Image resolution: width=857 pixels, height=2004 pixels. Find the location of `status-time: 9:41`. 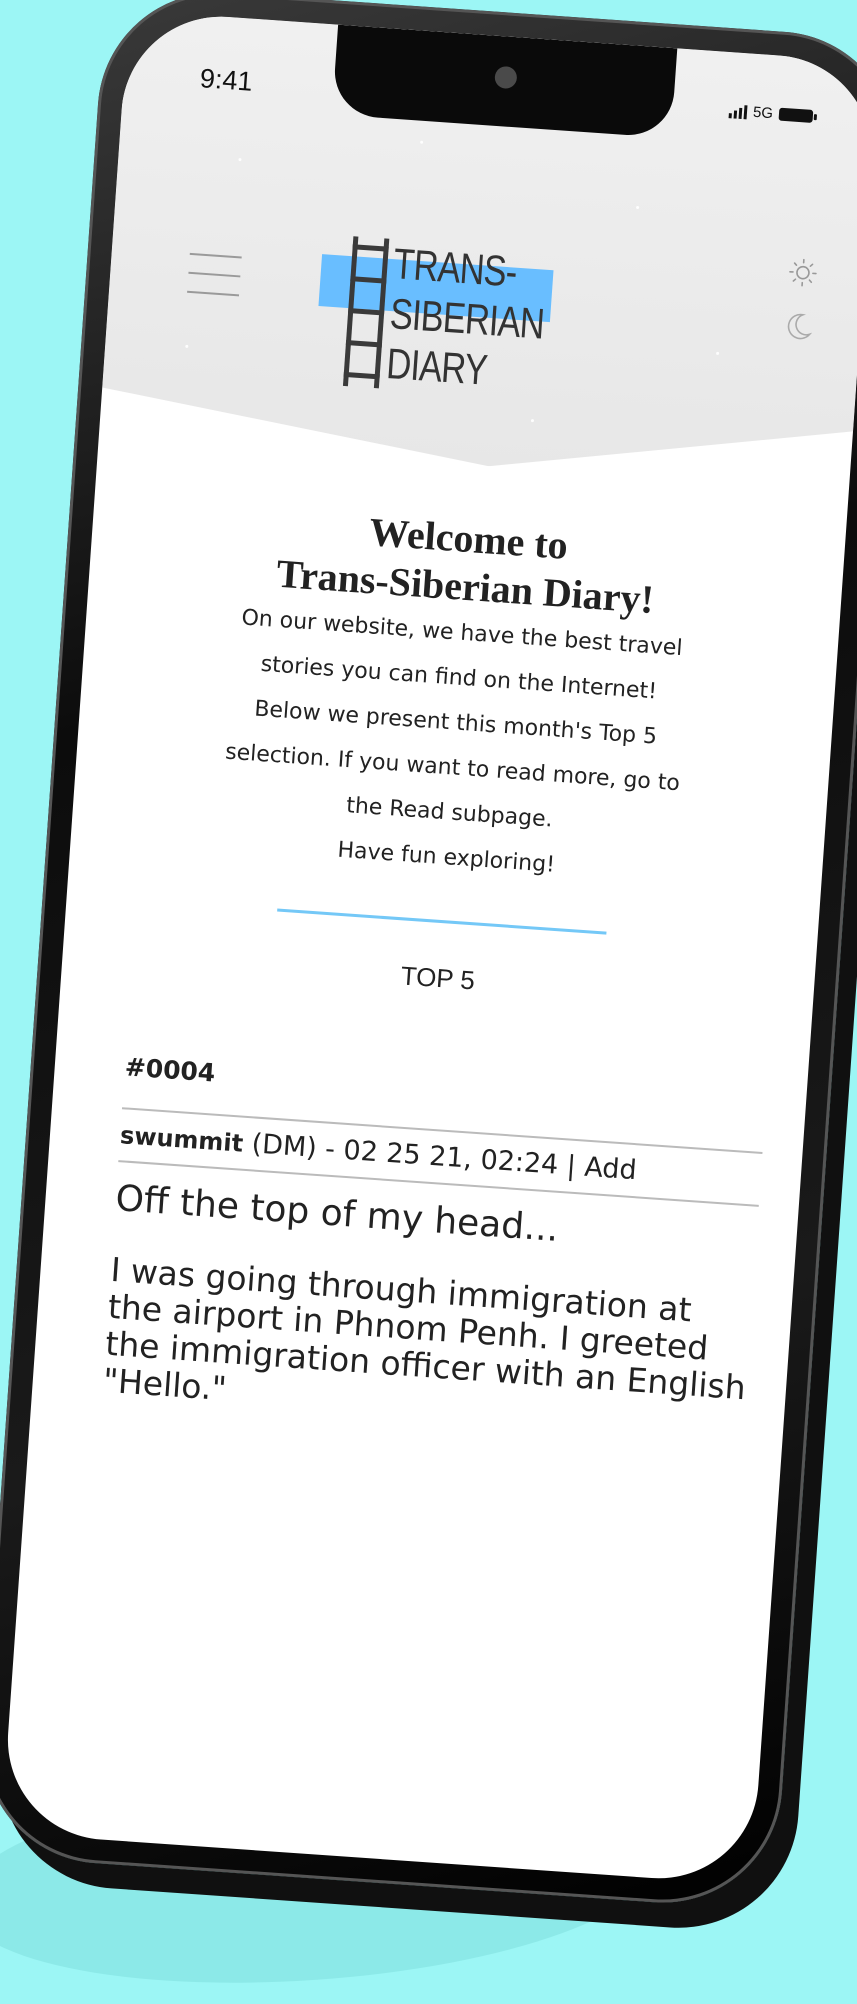

status-time: 9:41 is located at coordinates (226, 80).